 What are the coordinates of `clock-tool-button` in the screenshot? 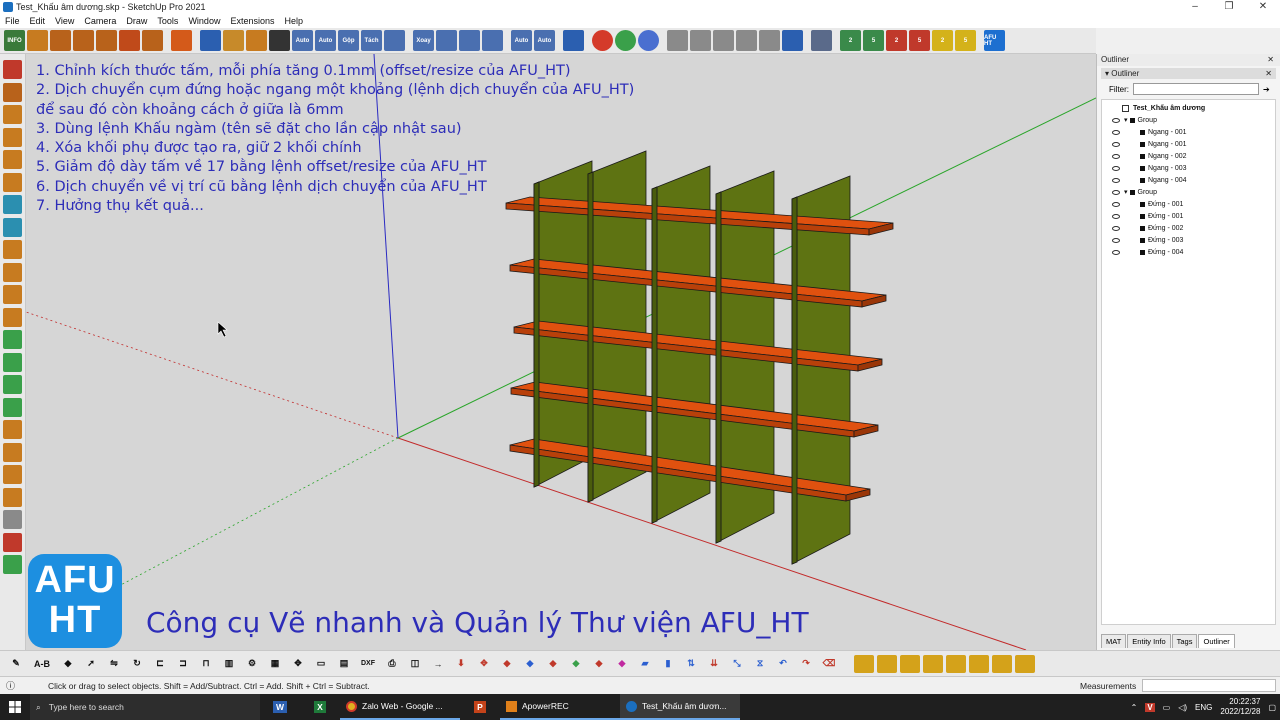 It's located at (233, 40).